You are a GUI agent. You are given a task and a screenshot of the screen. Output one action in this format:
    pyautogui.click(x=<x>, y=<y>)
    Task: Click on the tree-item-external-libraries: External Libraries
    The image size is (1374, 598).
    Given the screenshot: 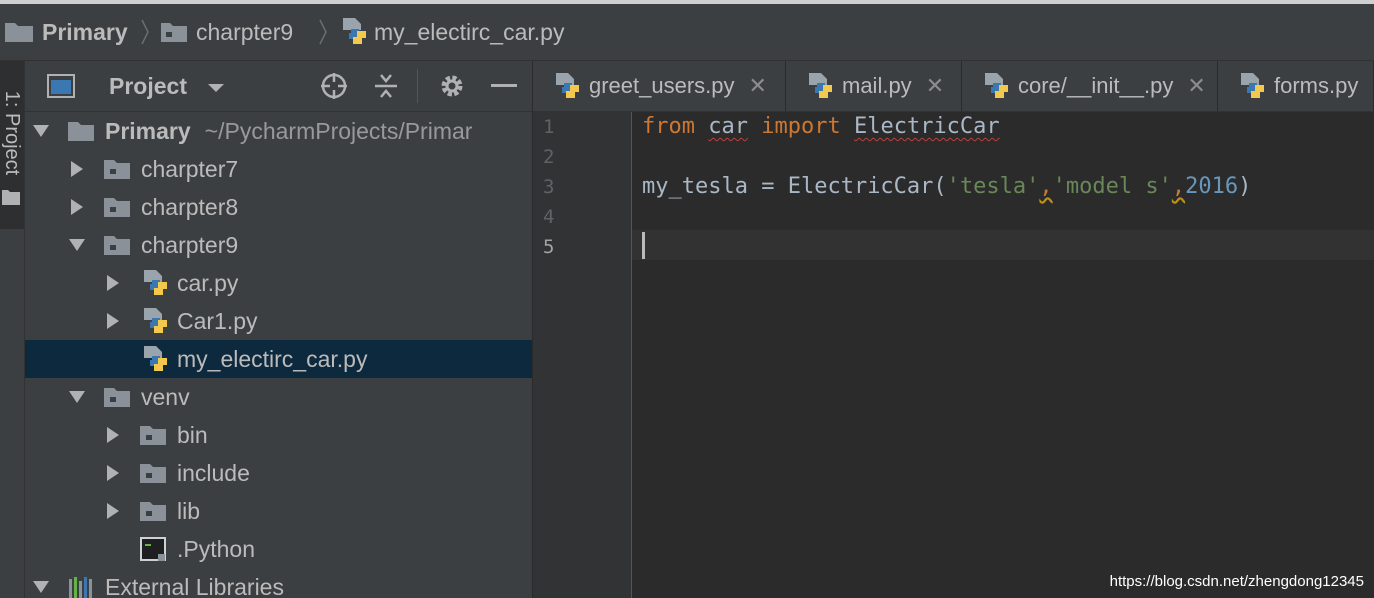 What is the action you would take?
    pyautogui.click(x=278, y=583)
    